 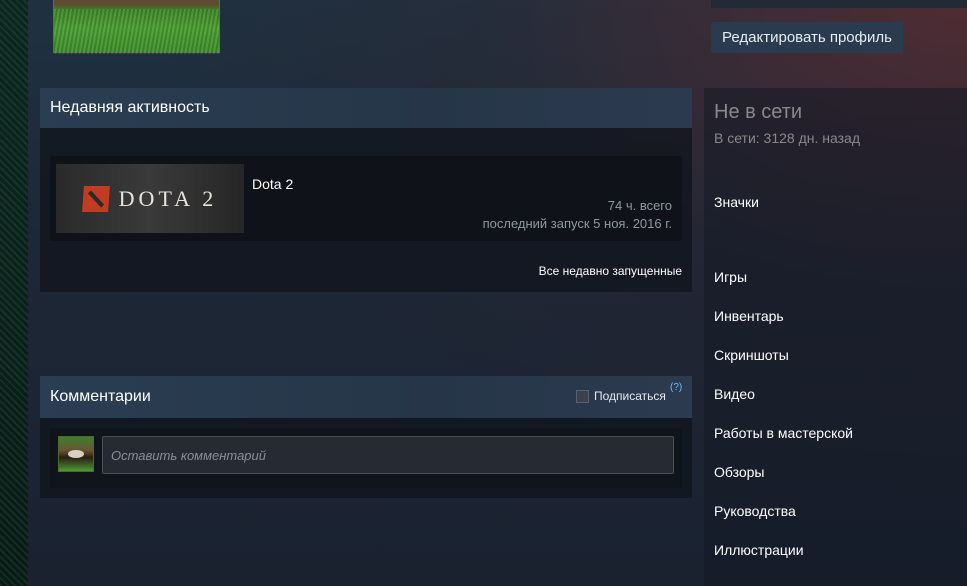 I want to click on comment-input, so click(x=388, y=455).